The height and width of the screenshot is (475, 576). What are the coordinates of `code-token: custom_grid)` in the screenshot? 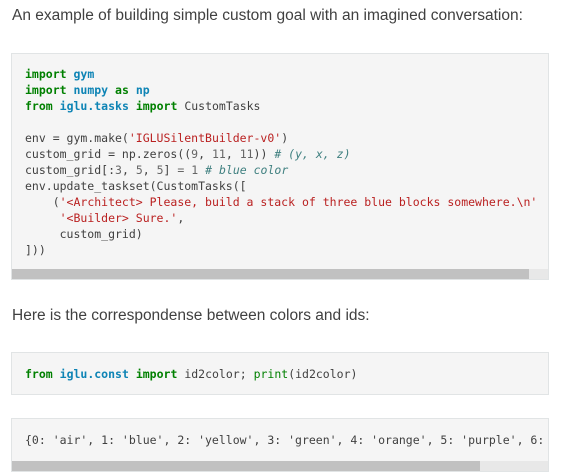 It's located at (84, 234).